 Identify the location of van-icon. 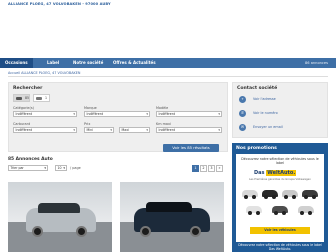
(39, 98).